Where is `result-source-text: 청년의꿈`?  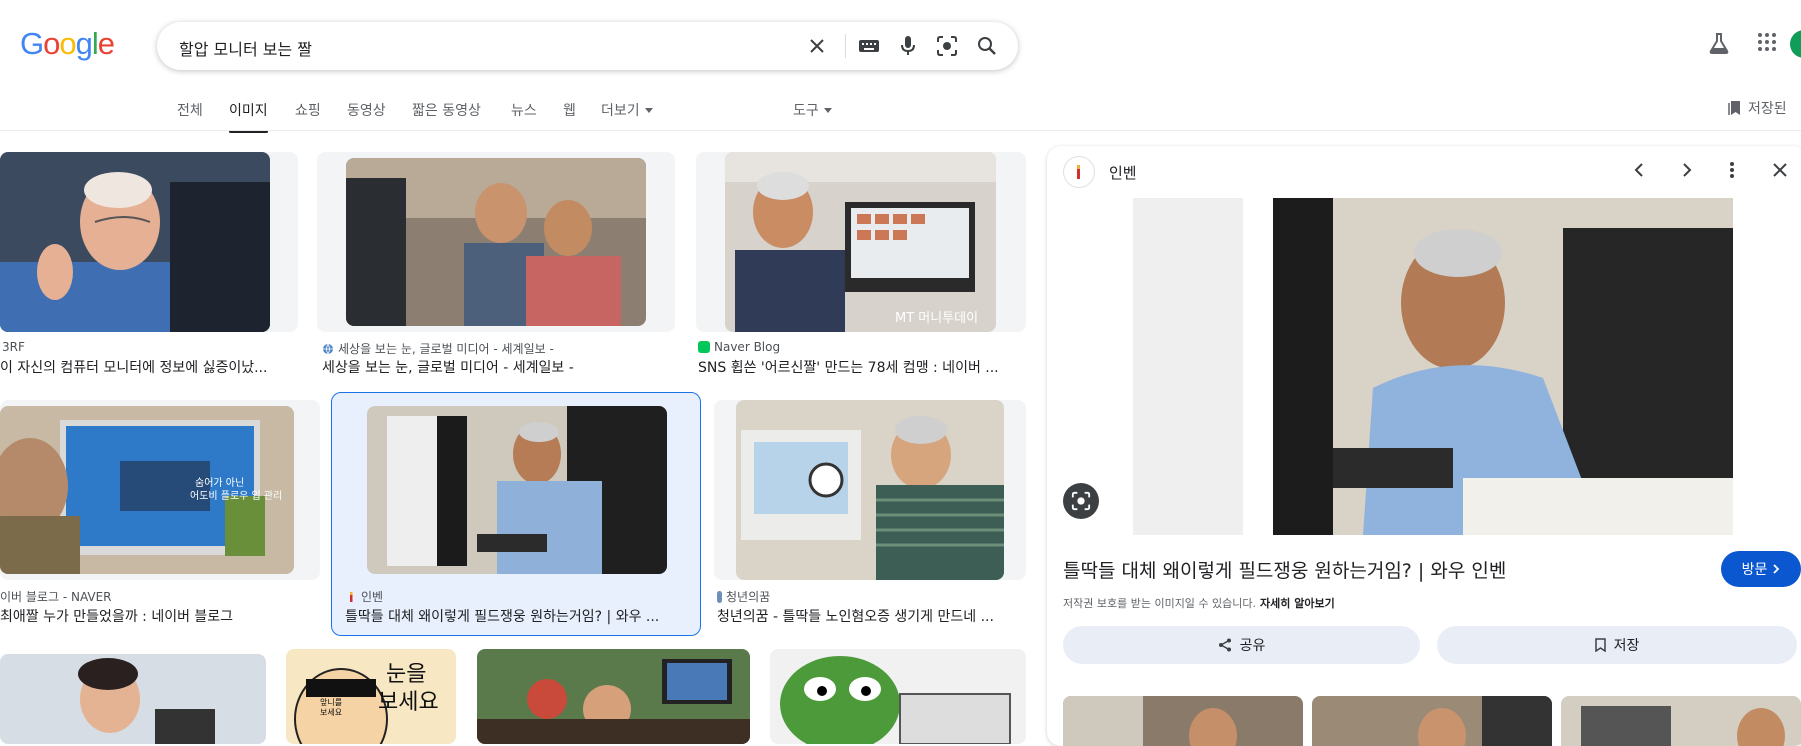
result-source-text: 청년의꿈 is located at coordinates (748, 597).